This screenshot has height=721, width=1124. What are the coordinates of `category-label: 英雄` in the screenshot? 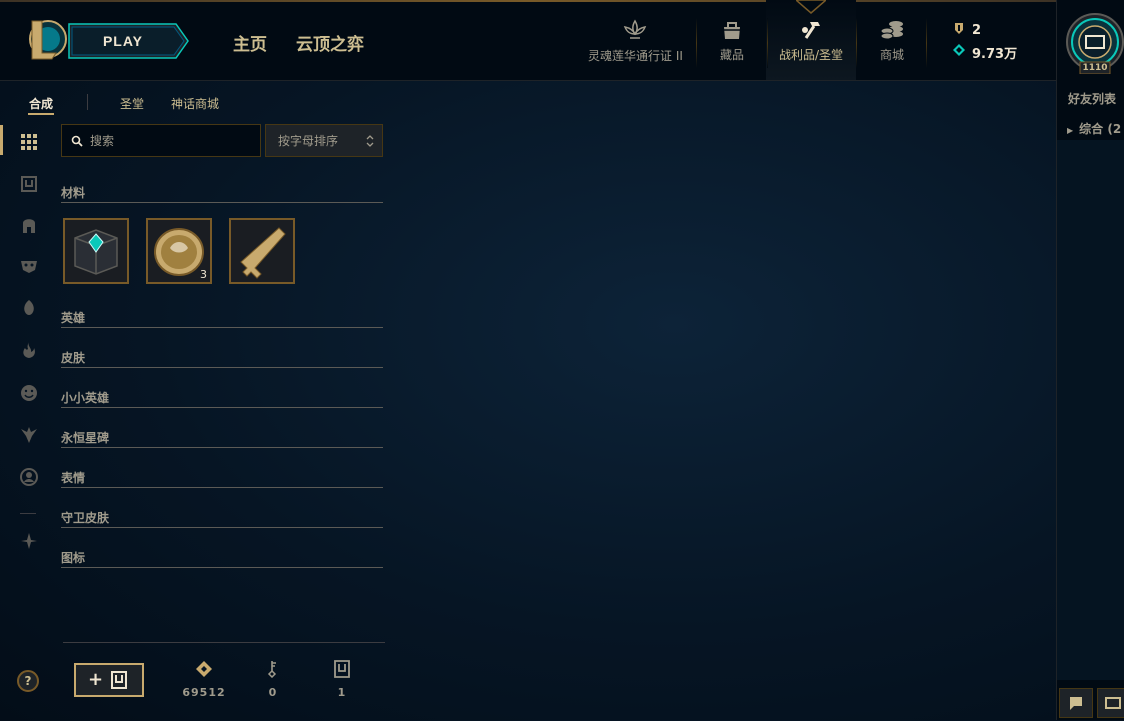 It's located at (73, 318).